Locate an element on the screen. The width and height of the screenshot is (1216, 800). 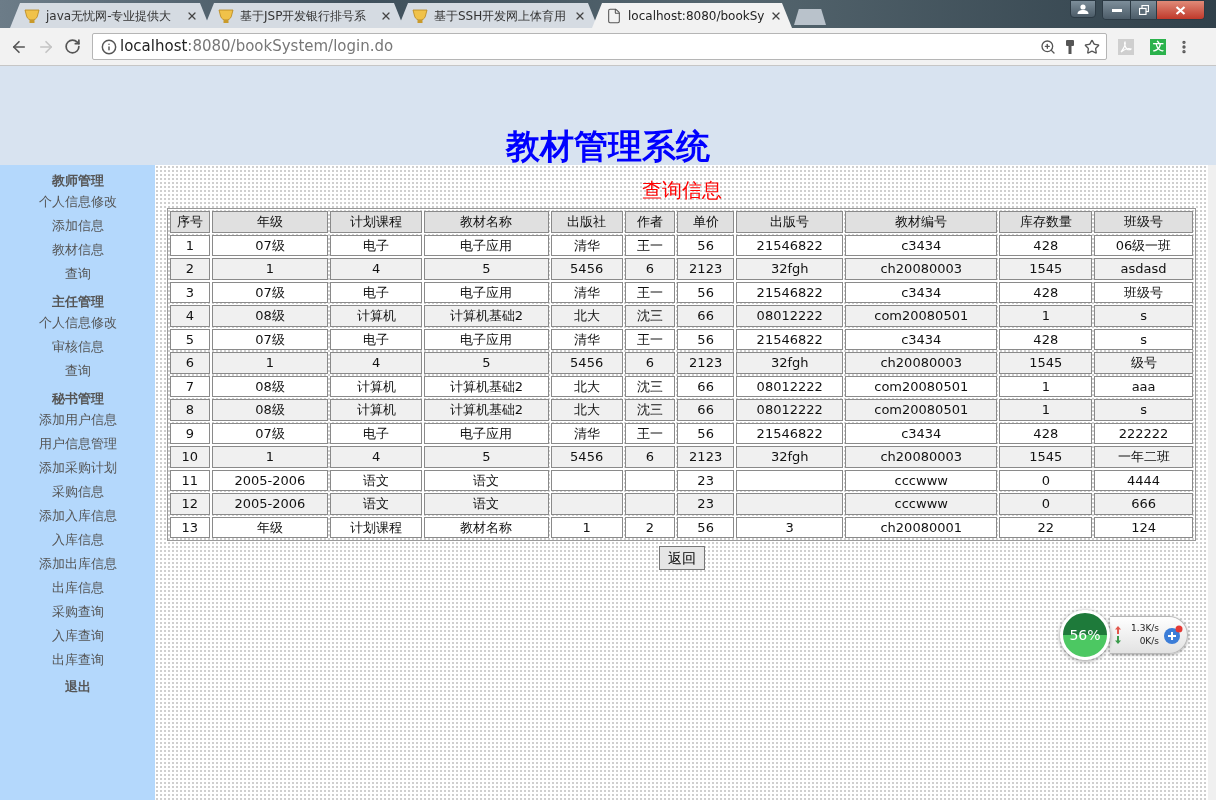
column-header: 教材名称 is located at coordinates (486, 222).